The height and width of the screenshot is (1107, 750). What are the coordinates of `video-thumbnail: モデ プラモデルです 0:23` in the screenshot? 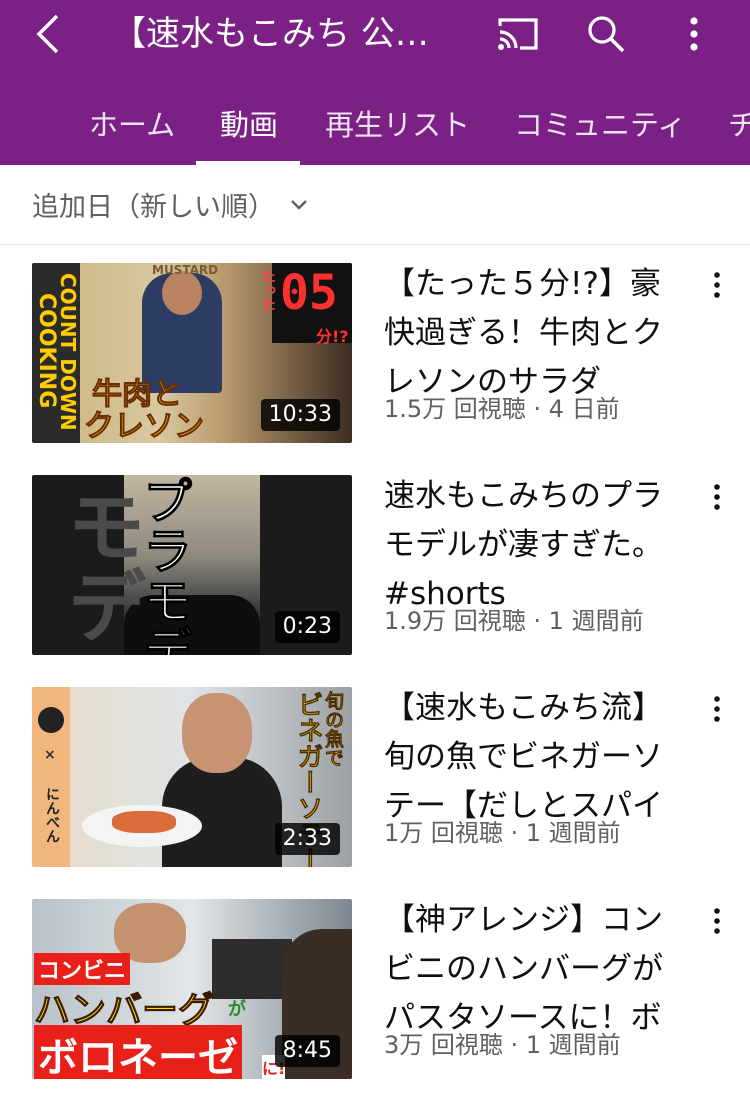 It's located at (192, 565).